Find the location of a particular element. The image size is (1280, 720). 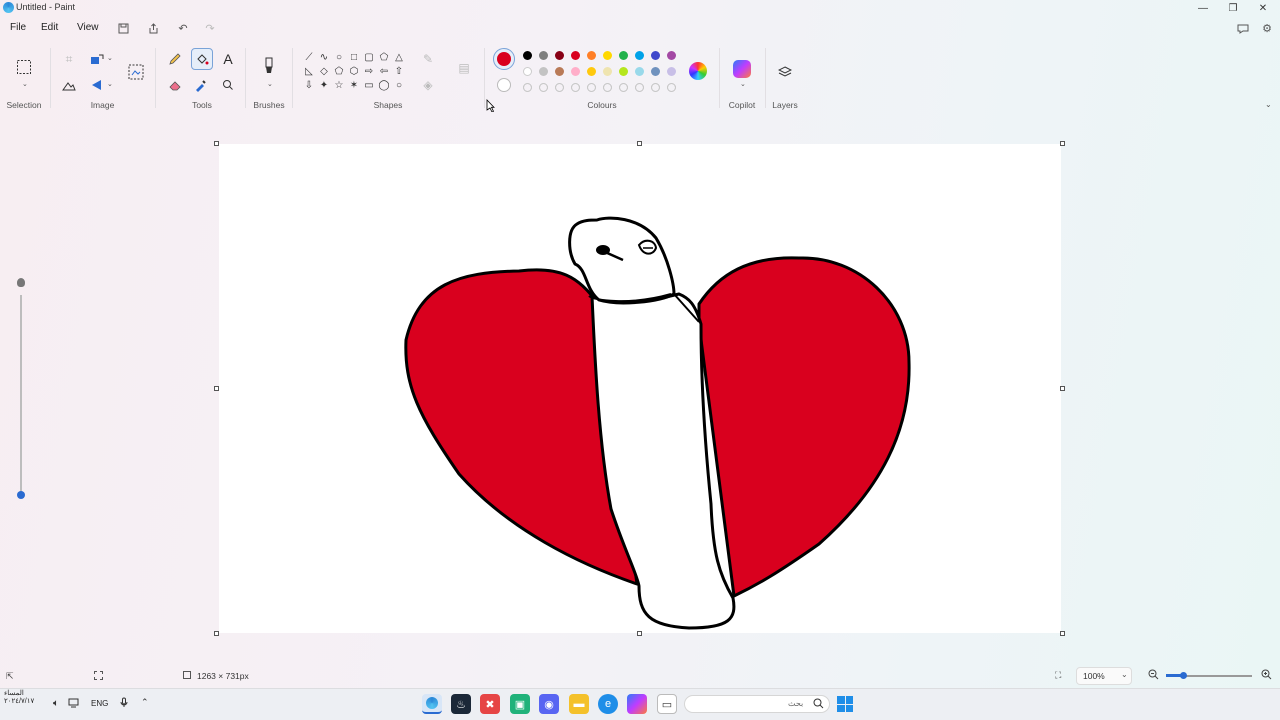

hexagon-shape-icon: ⬡ is located at coordinates (354, 71).